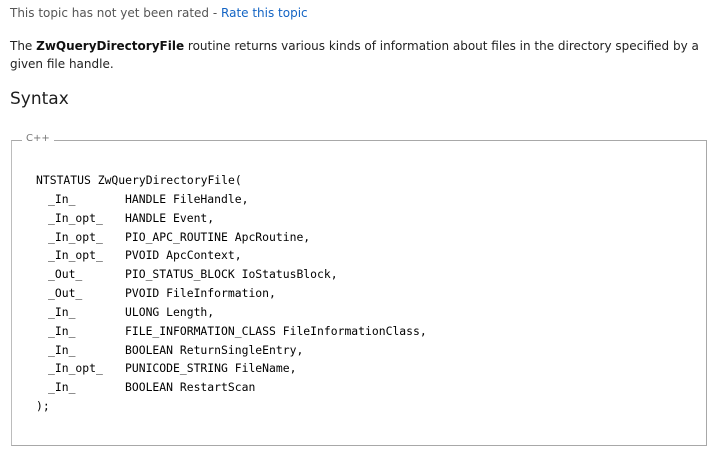  Describe the element at coordinates (43, 406) in the screenshot. I see `code-signature-close: );` at that location.